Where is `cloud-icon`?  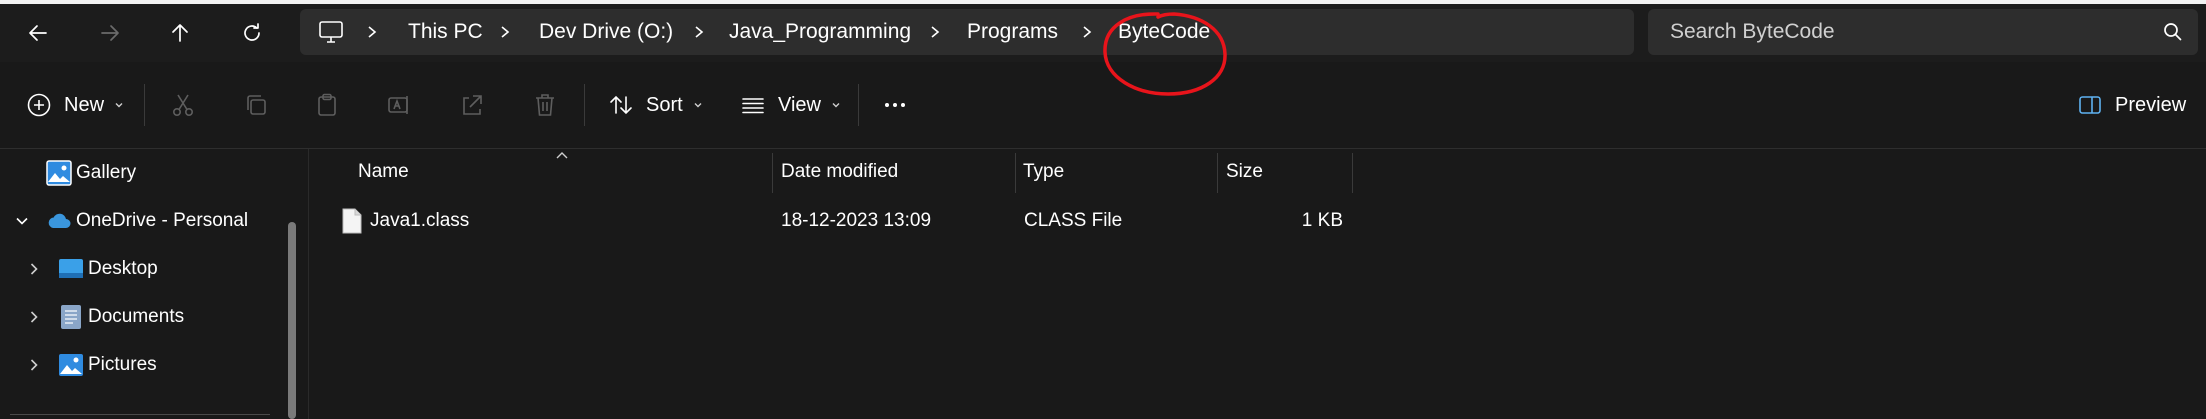 cloud-icon is located at coordinates (59, 220).